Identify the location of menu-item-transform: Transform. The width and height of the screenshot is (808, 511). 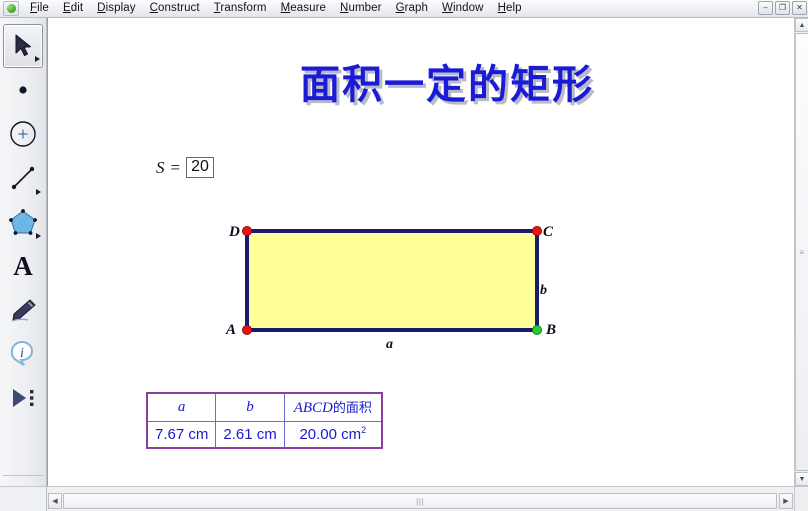
(240, 8).